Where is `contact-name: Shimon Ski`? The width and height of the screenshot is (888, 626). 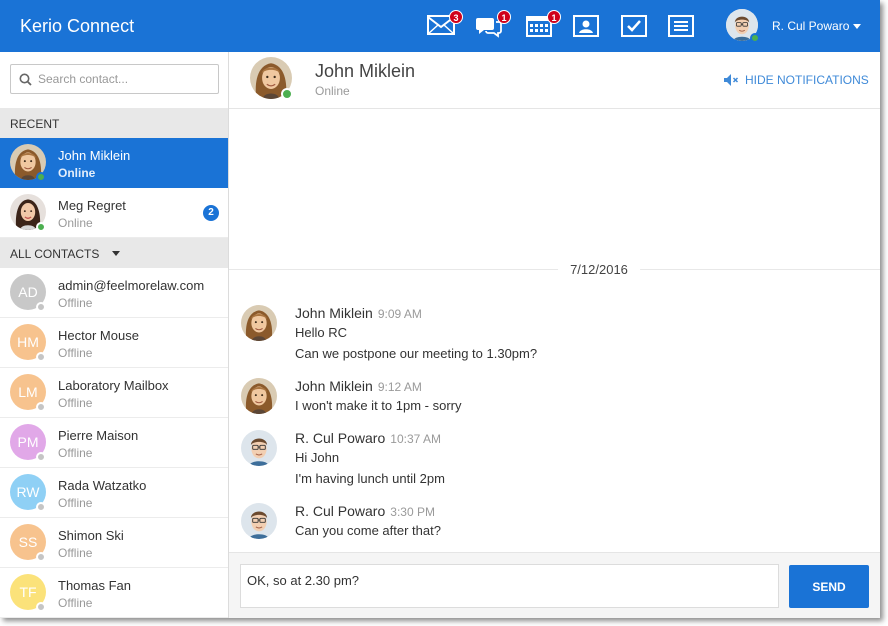
contact-name: Shimon Ski is located at coordinates (91, 535).